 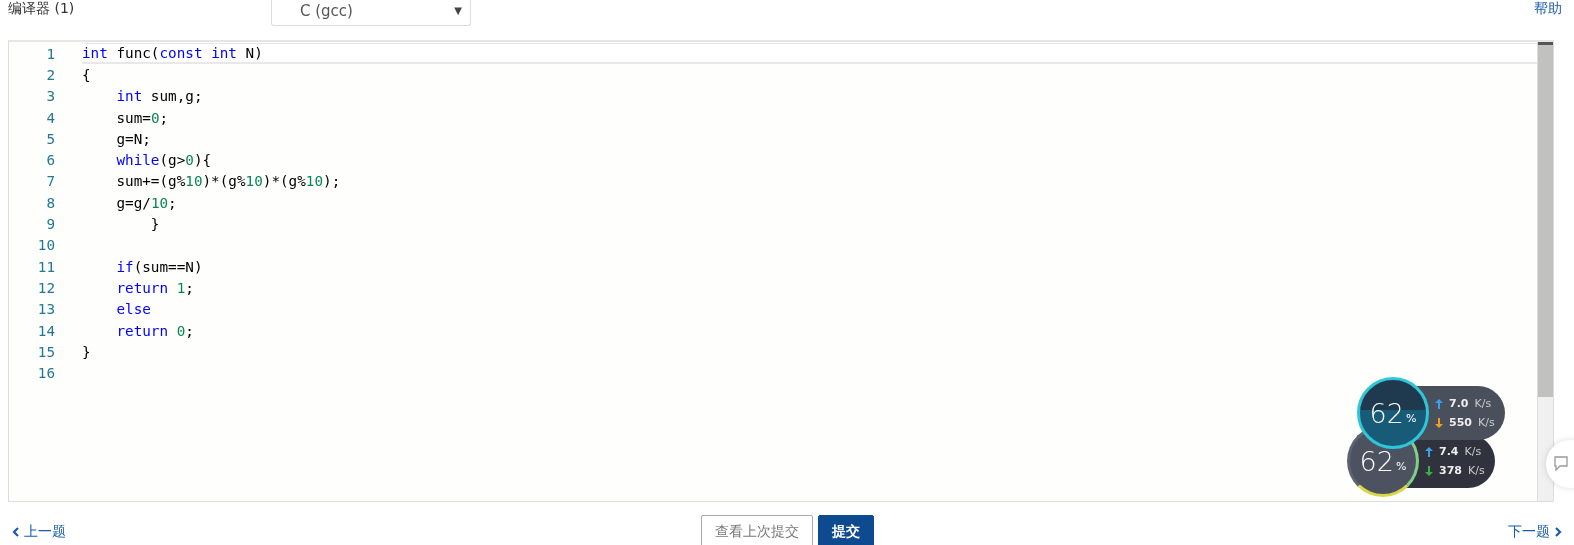 What do you see at coordinates (155, 330) in the screenshot?
I see `code-line: return 0;` at bounding box center [155, 330].